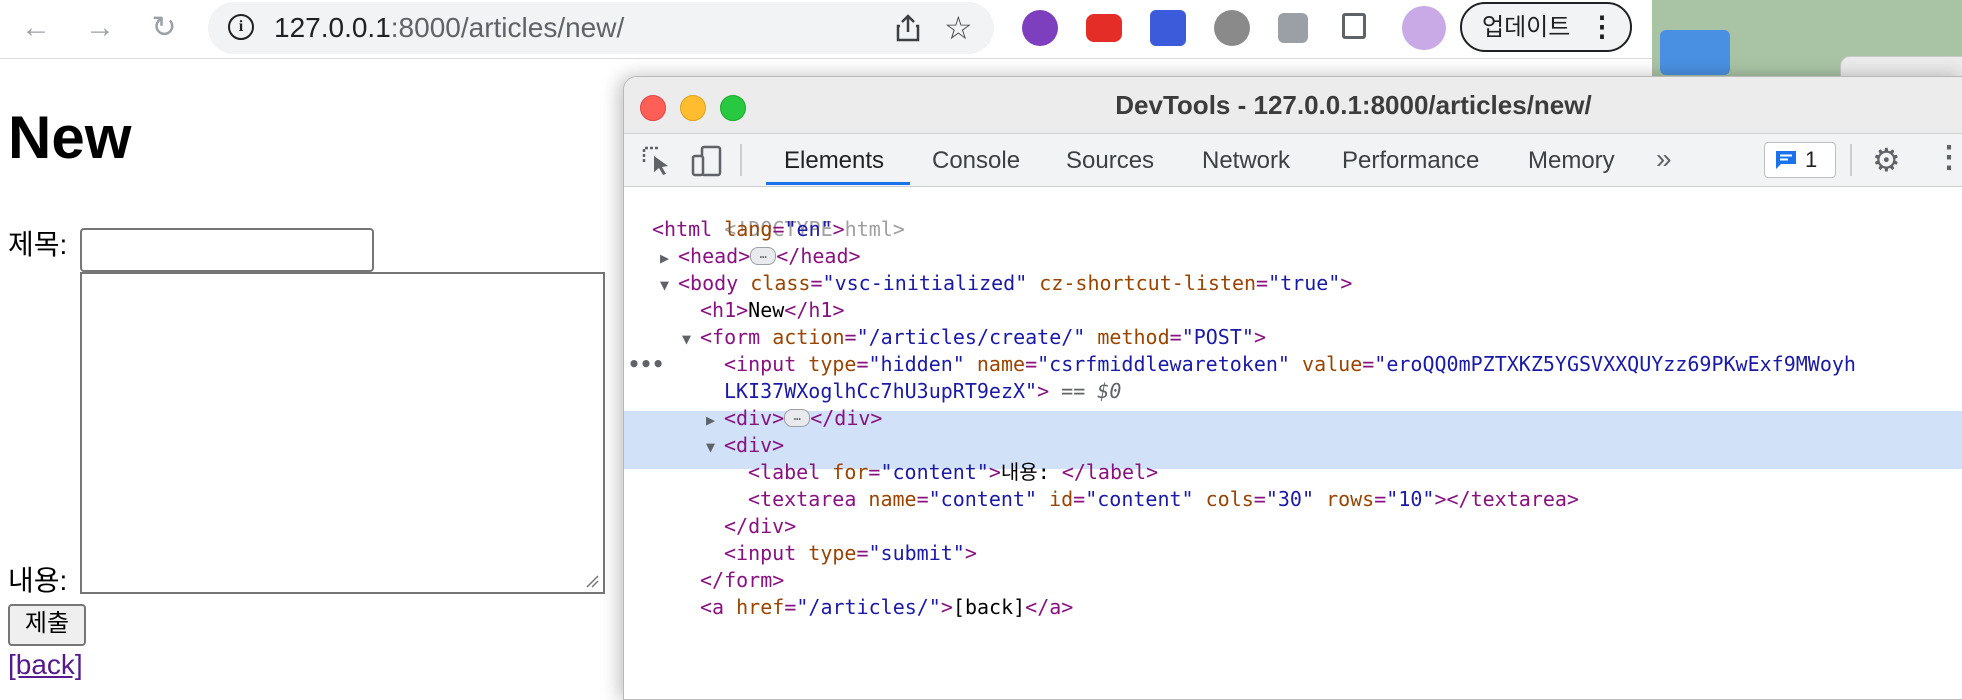 Image resolution: width=1962 pixels, height=700 pixels. What do you see at coordinates (958, 28) in the screenshot?
I see `bookmark-star-icon: ☆` at bounding box center [958, 28].